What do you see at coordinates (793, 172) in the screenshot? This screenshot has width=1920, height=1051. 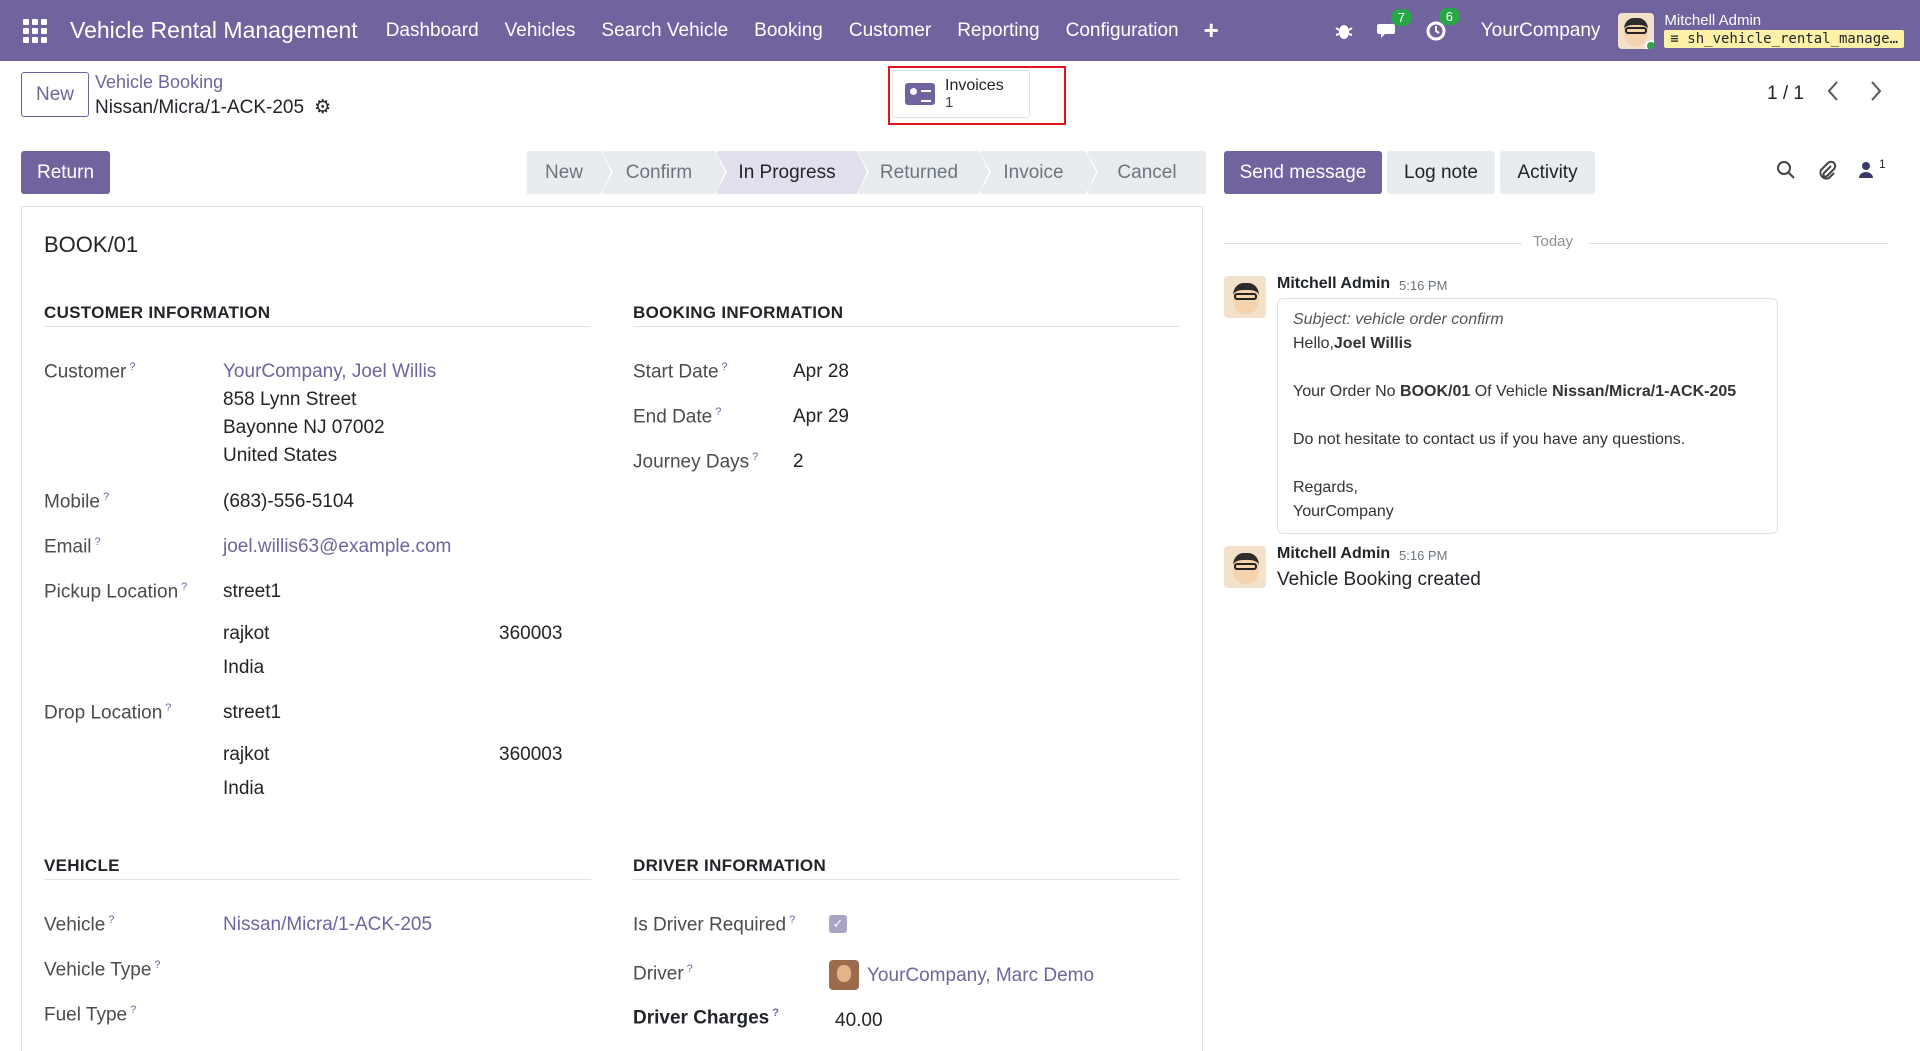 I see `stage-in-progress: In Progress` at bounding box center [793, 172].